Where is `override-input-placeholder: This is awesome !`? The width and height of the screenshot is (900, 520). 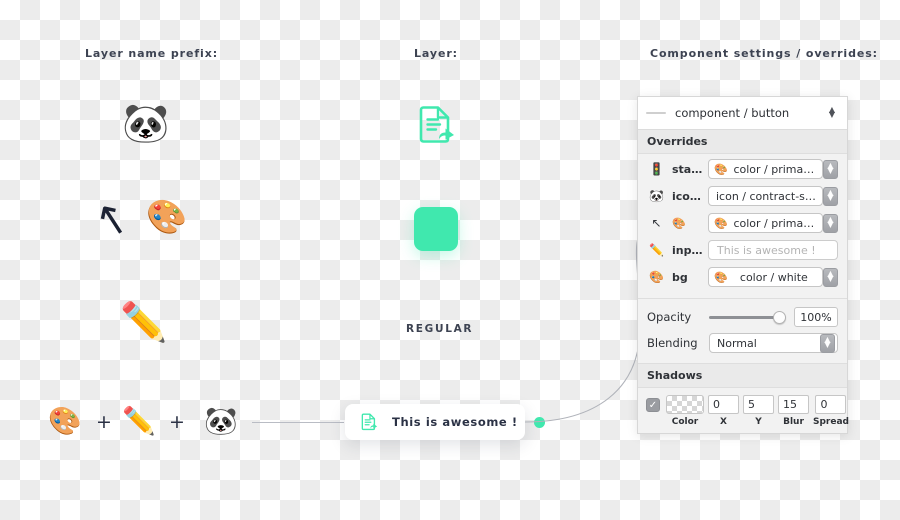
override-input-placeholder: This is awesome ! is located at coordinates (766, 250).